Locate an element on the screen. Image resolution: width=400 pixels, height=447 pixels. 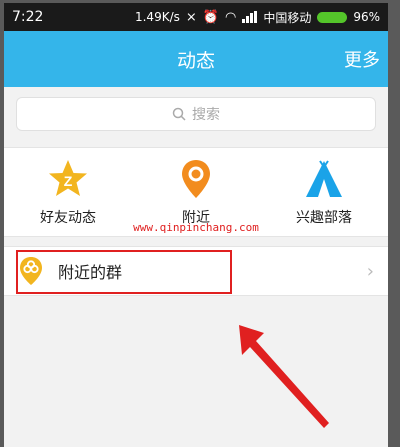
status-time: 7:22 is located at coordinates (28, 17).